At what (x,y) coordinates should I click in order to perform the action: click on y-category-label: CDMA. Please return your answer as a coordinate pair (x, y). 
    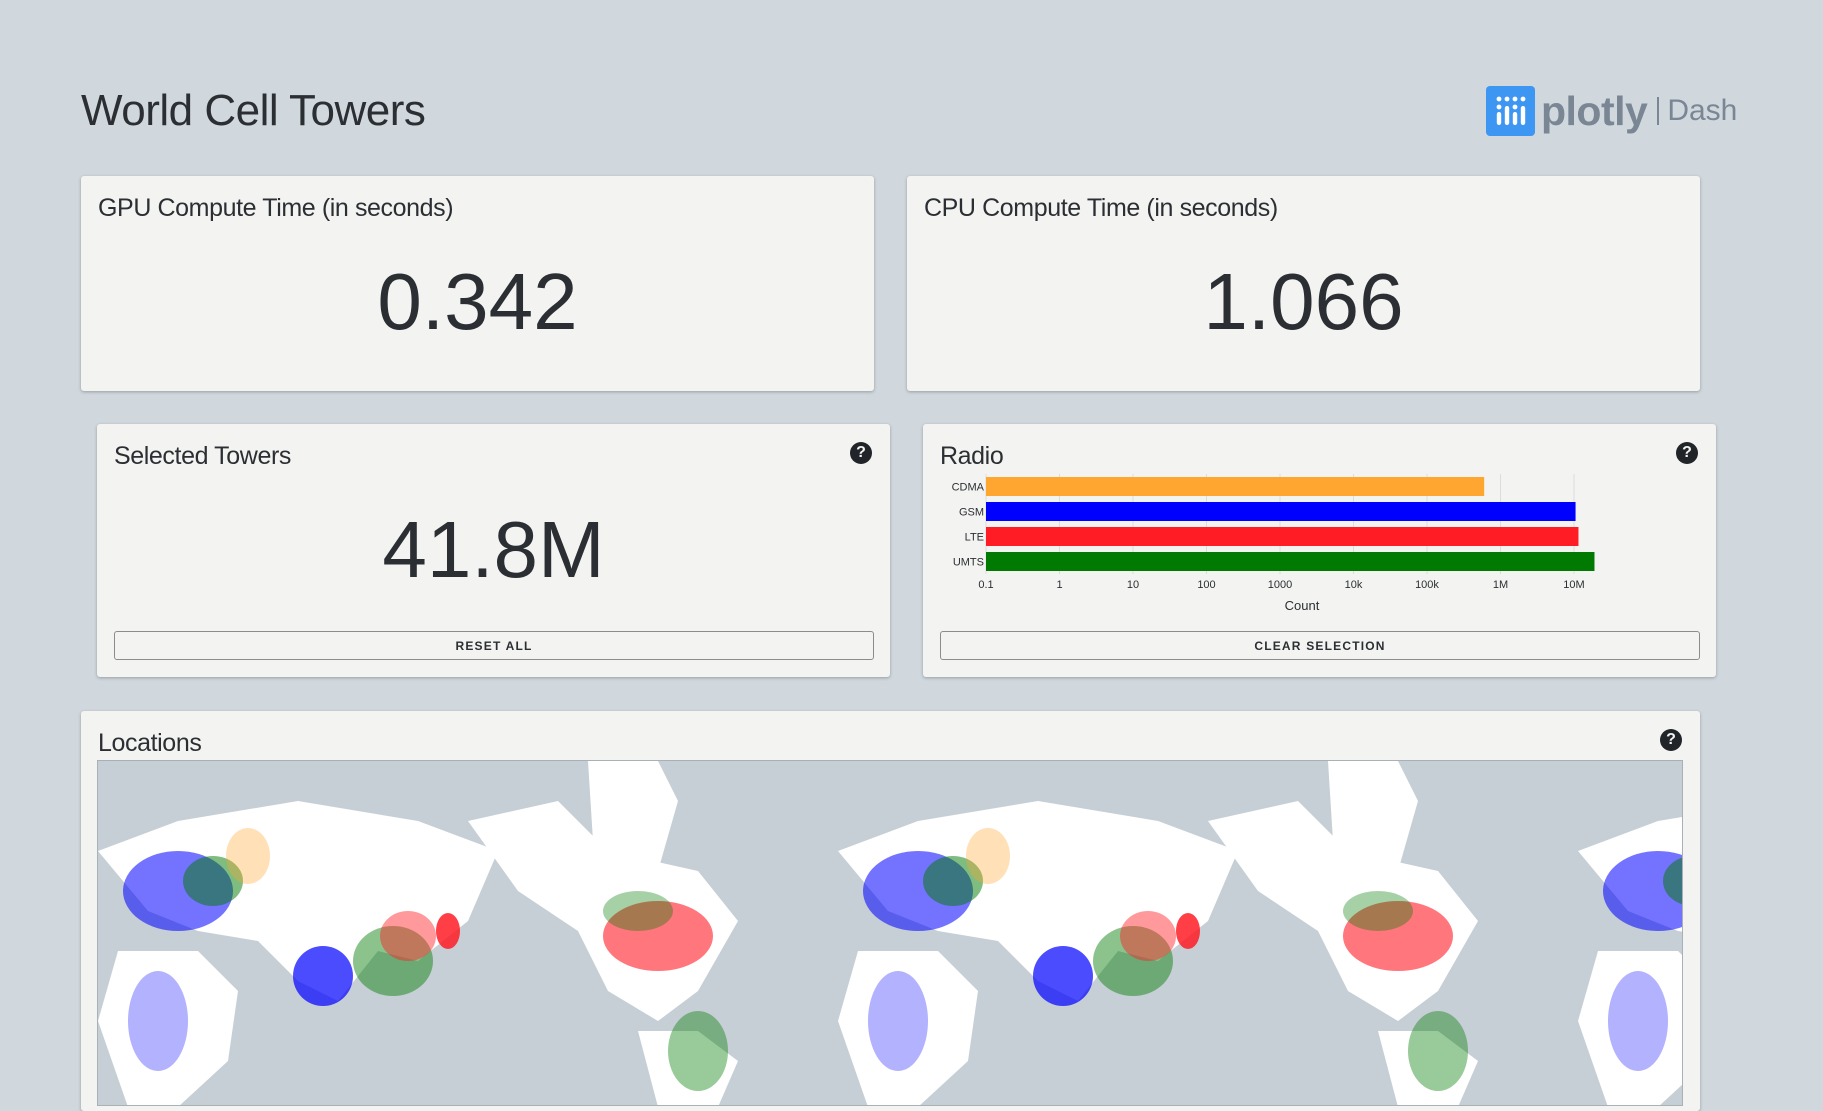
    Looking at the image, I should click on (968, 488).